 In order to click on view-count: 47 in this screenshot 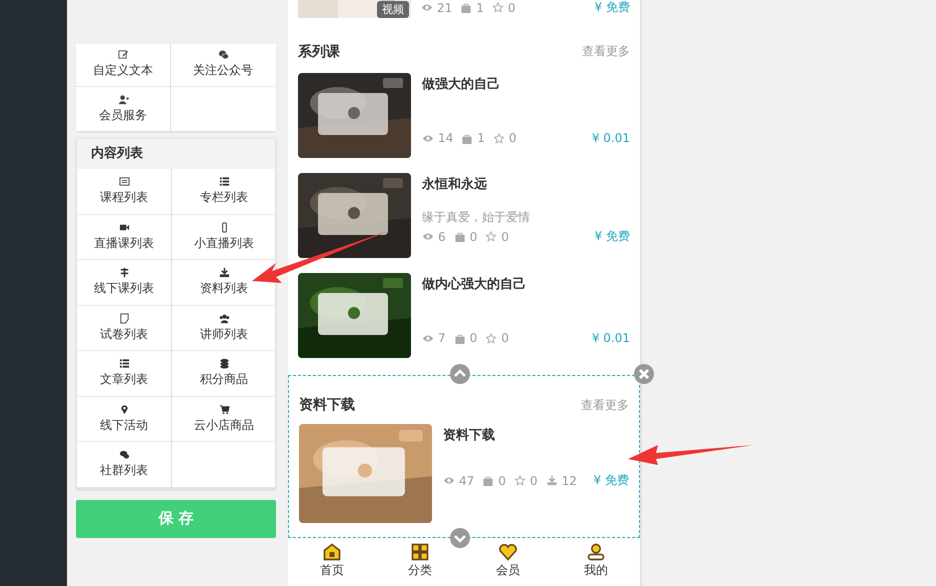, I will do `click(466, 481)`.